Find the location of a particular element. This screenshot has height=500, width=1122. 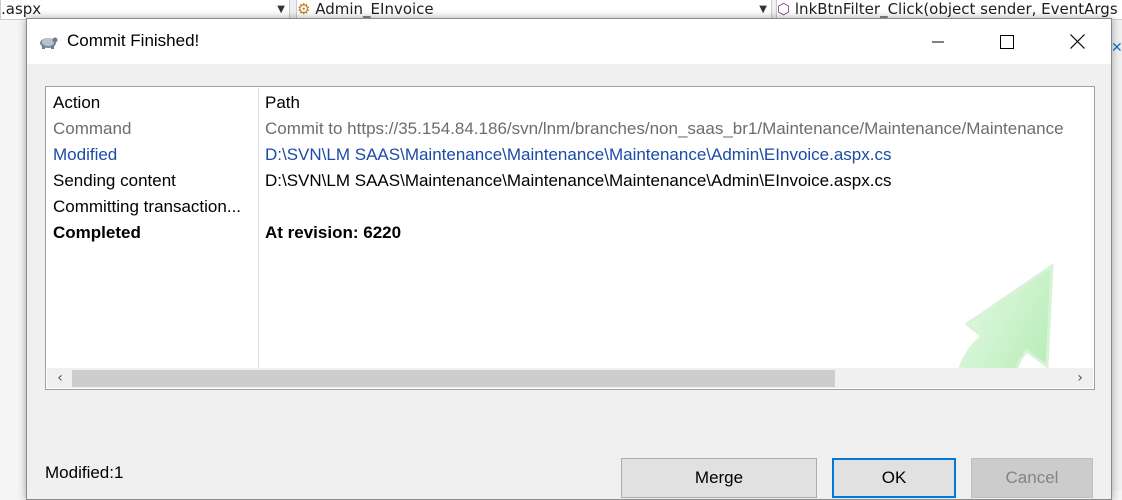

dialog-titlebar: Commit Finished! is located at coordinates (569, 41).